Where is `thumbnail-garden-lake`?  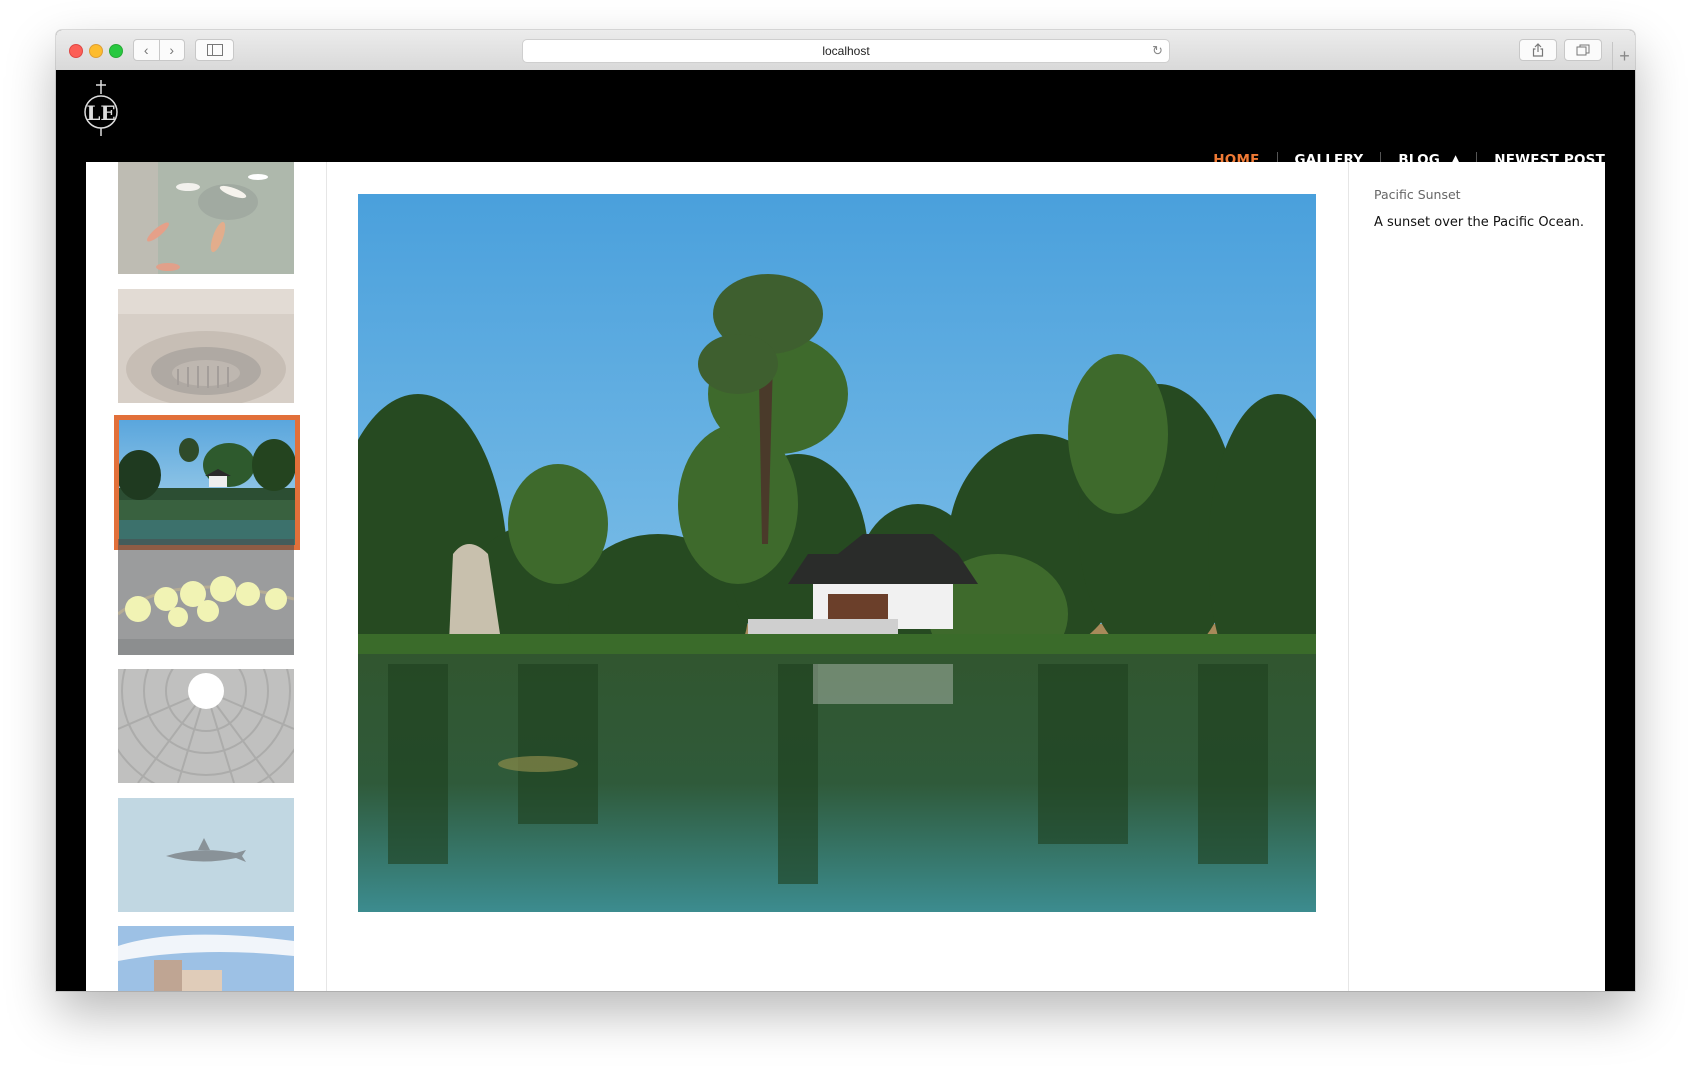
thumbnail-garden-lake is located at coordinates (207, 482).